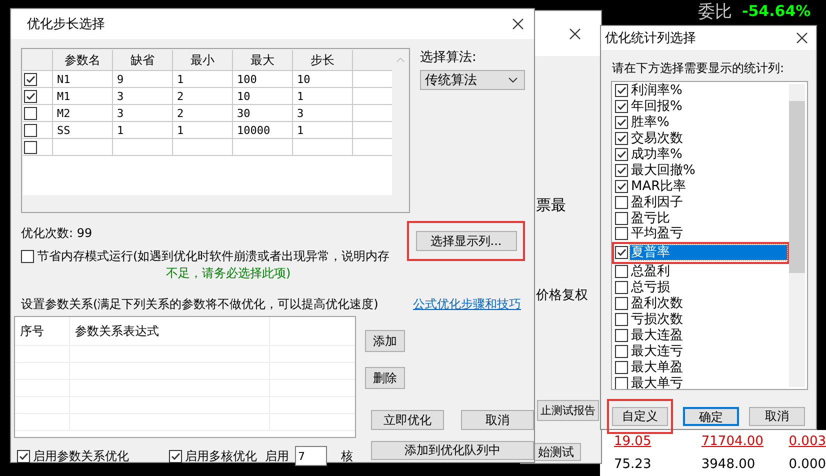  I want to click on cores-label: 启用, so click(277, 456).